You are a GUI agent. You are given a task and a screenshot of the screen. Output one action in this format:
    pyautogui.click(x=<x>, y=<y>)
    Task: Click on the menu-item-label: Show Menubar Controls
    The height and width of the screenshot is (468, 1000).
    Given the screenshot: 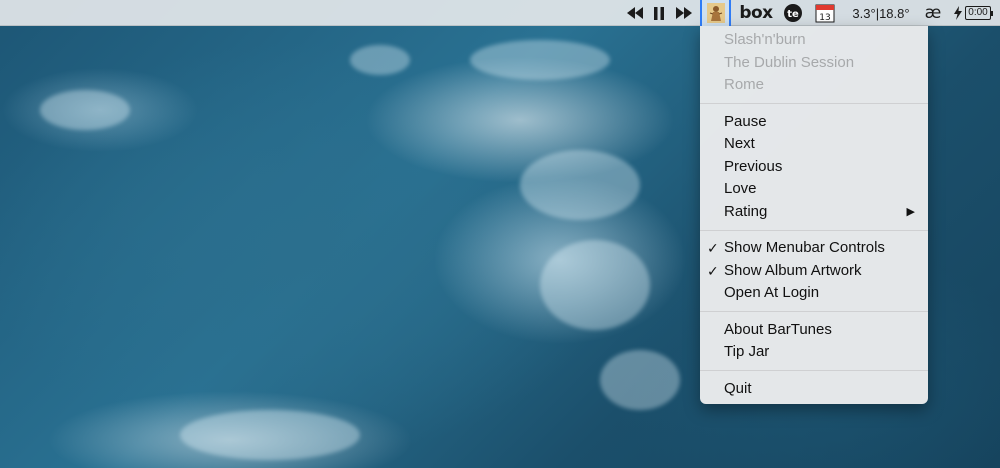 What is the action you would take?
    pyautogui.click(x=804, y=247)
    